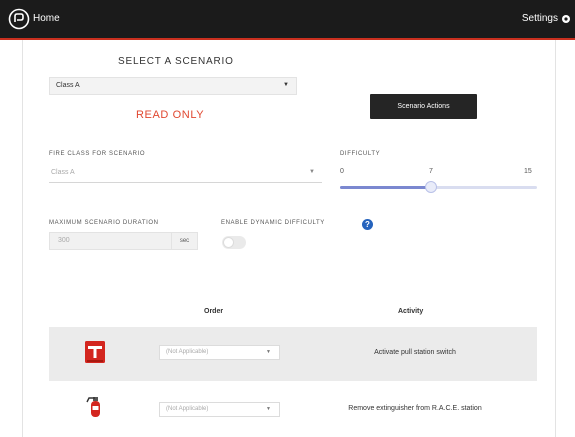 The image size is (575, 437). I want to click on activity-text: Activate pull station switch, so click(415, 352).